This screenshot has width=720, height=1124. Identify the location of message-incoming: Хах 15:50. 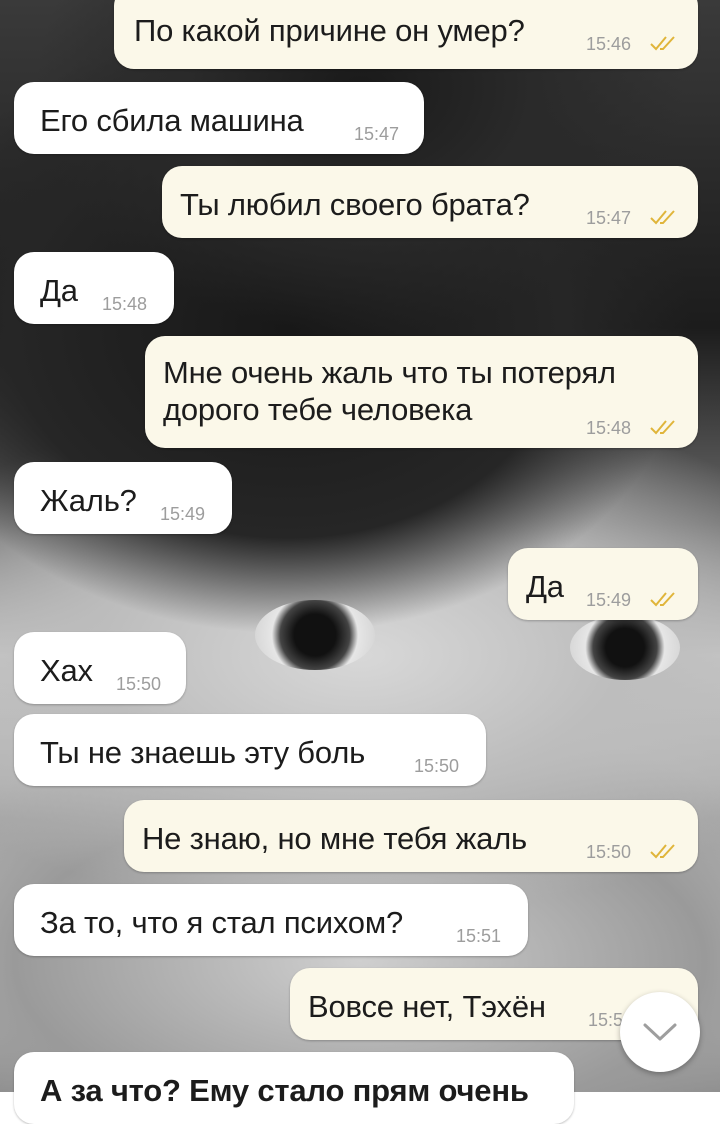
(100, 668).